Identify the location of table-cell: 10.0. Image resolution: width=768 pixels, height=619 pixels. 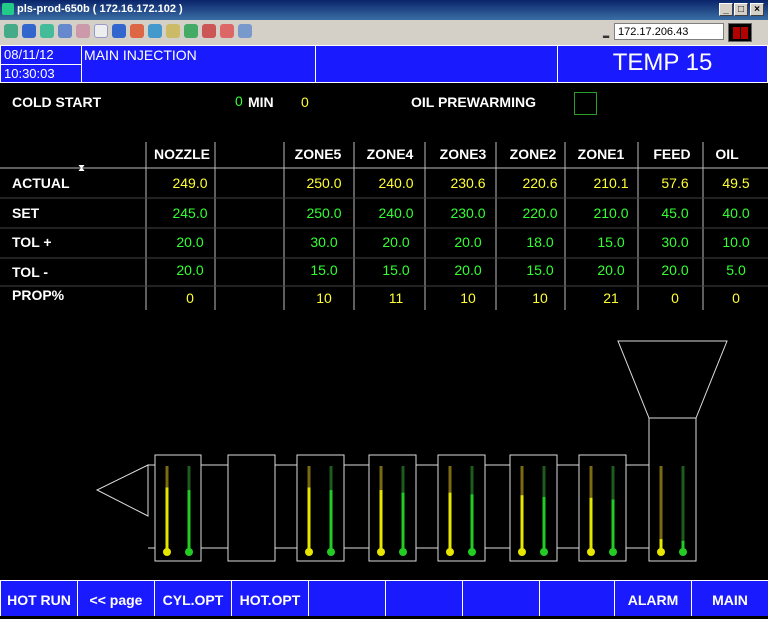
(736, 242).